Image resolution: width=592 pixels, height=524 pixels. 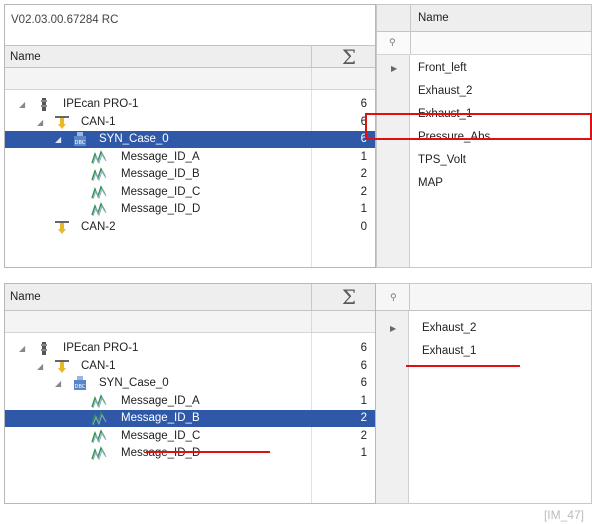 What do you see at coordinates (190, 139) in the screenshot?
I see `top-tree-row: ◢ DBC SYN_Case_0 6` at bounding box center [190, 139].